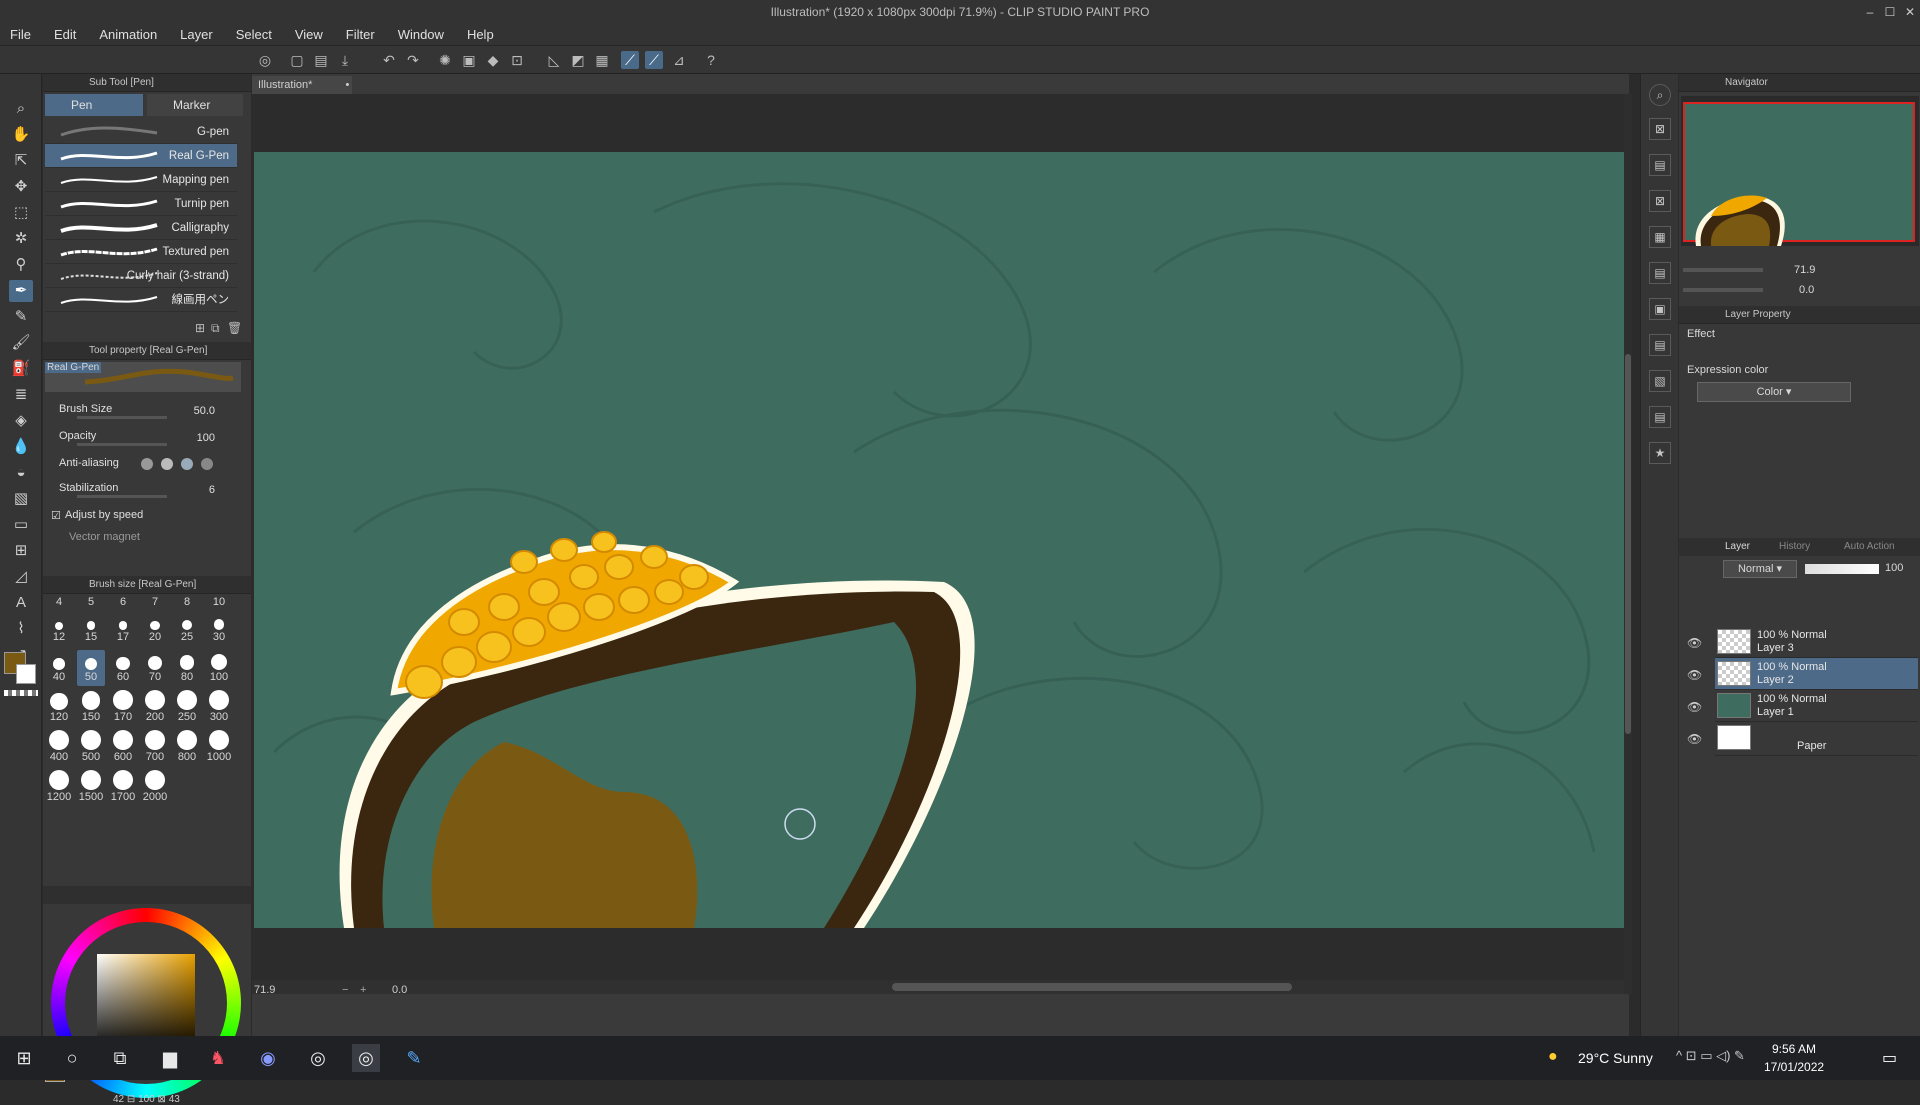 The width and height of the screenshot is (1920, 1105). What do you see at coordinates (21, 213) in the screenshot?
I see `selection-tool-icon: ⬚` at bounding box center [21, 213].